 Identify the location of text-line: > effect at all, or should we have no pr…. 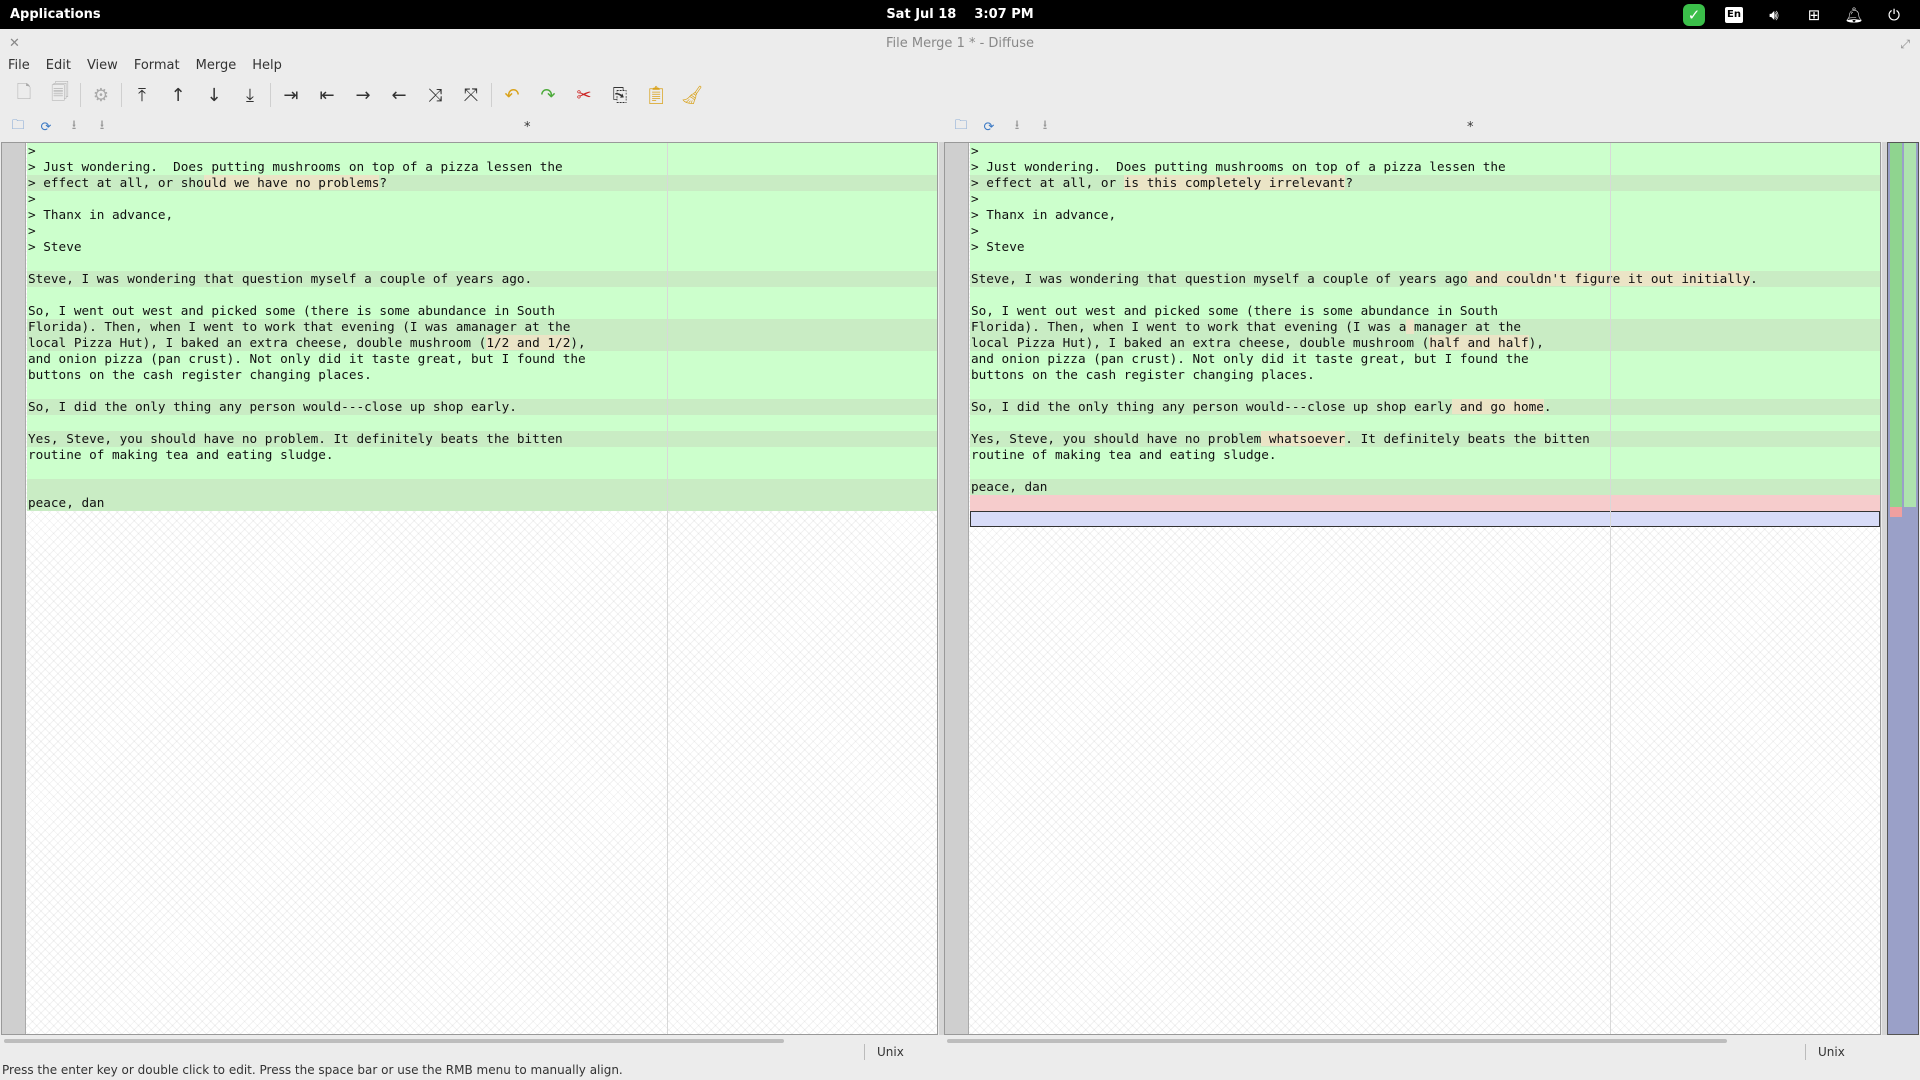
(482, 183).